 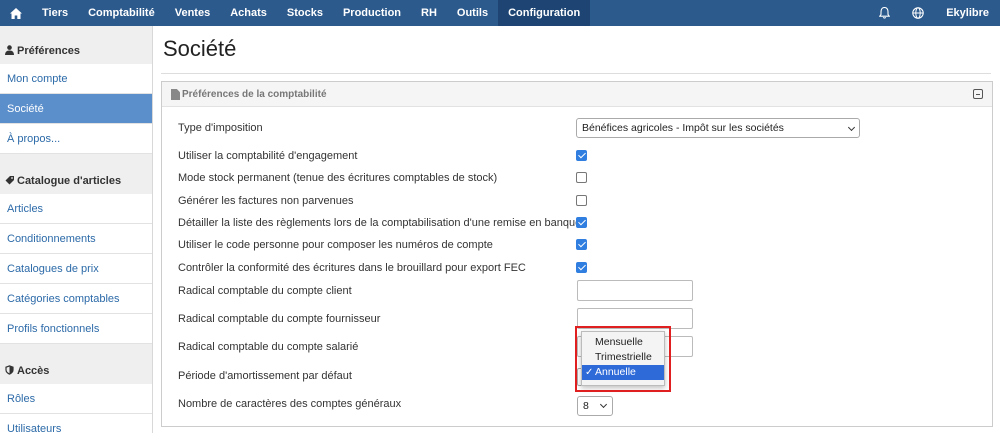 I want to click on checkbox-label: Générer les factures non parvenues, so click(x=266, y=201).